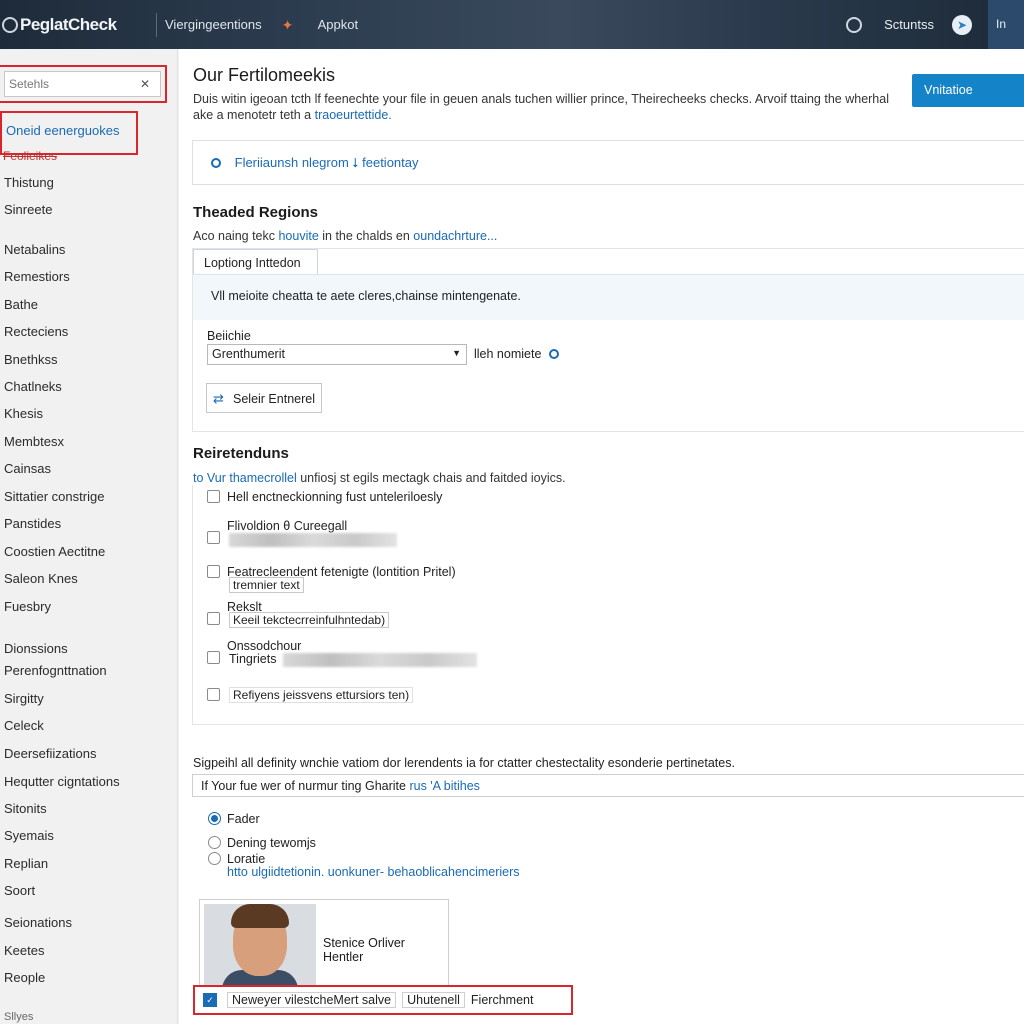 The width and height of the screenshot is (1024, 1024). I want to click on sidebar-item: Cainsas, so click(27, 468).